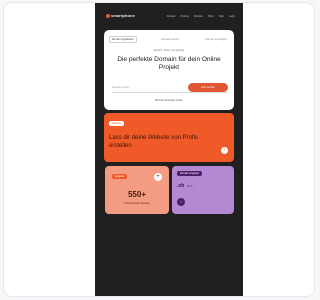  Describe the element at coordinates (116, 123) in the screenshot. I see `promo-badge: Website` at that location.